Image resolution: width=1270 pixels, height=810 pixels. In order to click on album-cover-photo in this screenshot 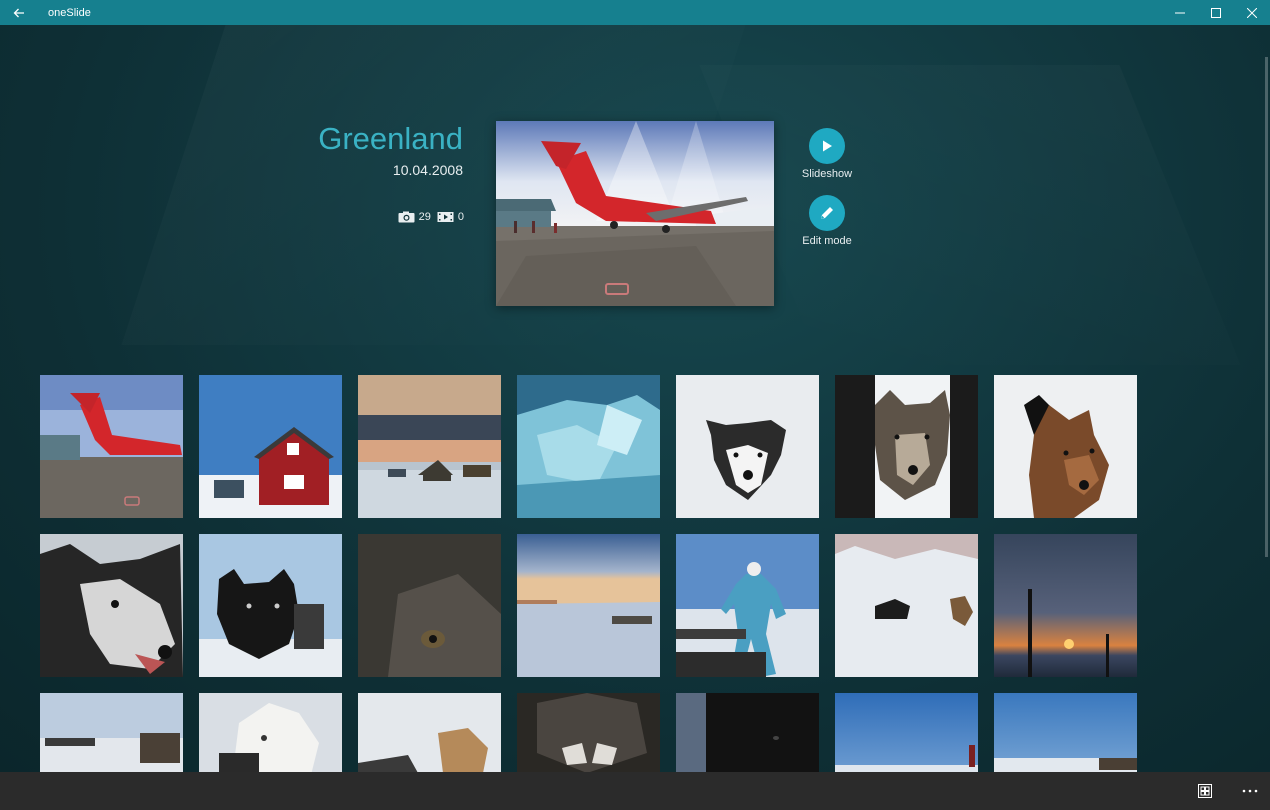, I will do `click(635, 213)`.